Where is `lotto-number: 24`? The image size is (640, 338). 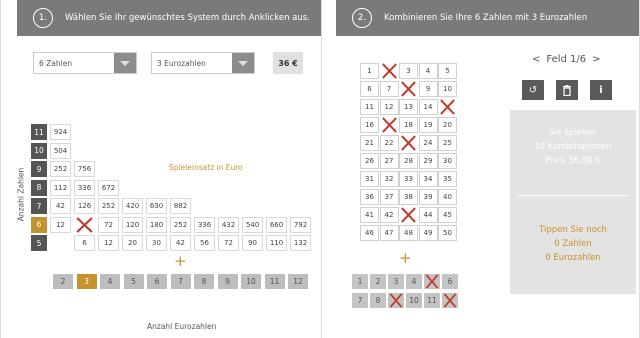
lotto-number: 24 is located at coordinates (428, 143).